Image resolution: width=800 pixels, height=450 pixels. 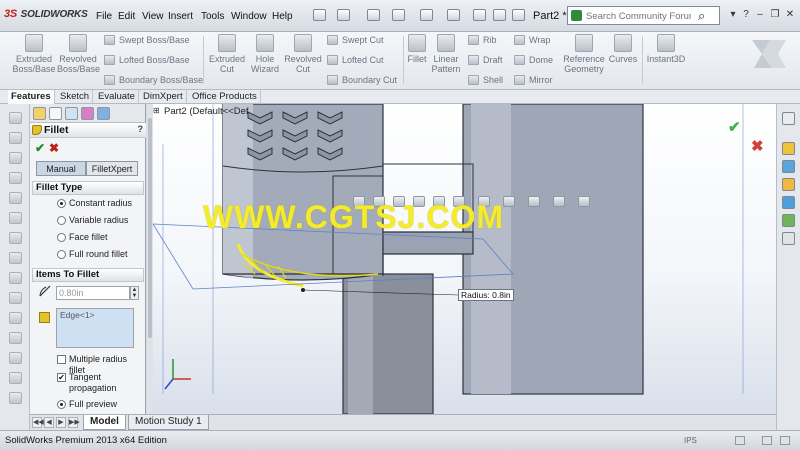 I want to click on save-icon, so click(x=373, y=15).